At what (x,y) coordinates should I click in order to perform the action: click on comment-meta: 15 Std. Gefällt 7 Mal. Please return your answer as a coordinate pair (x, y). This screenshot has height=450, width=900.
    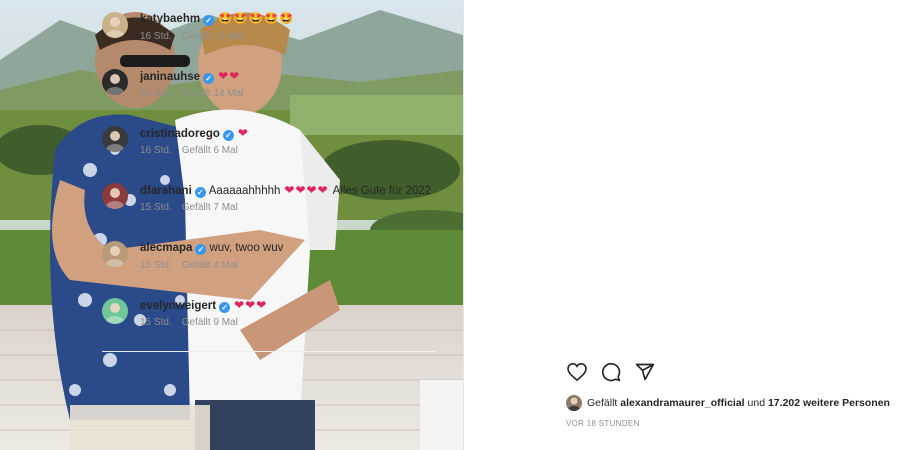
    Looking at the image, I should click on (189, 207).